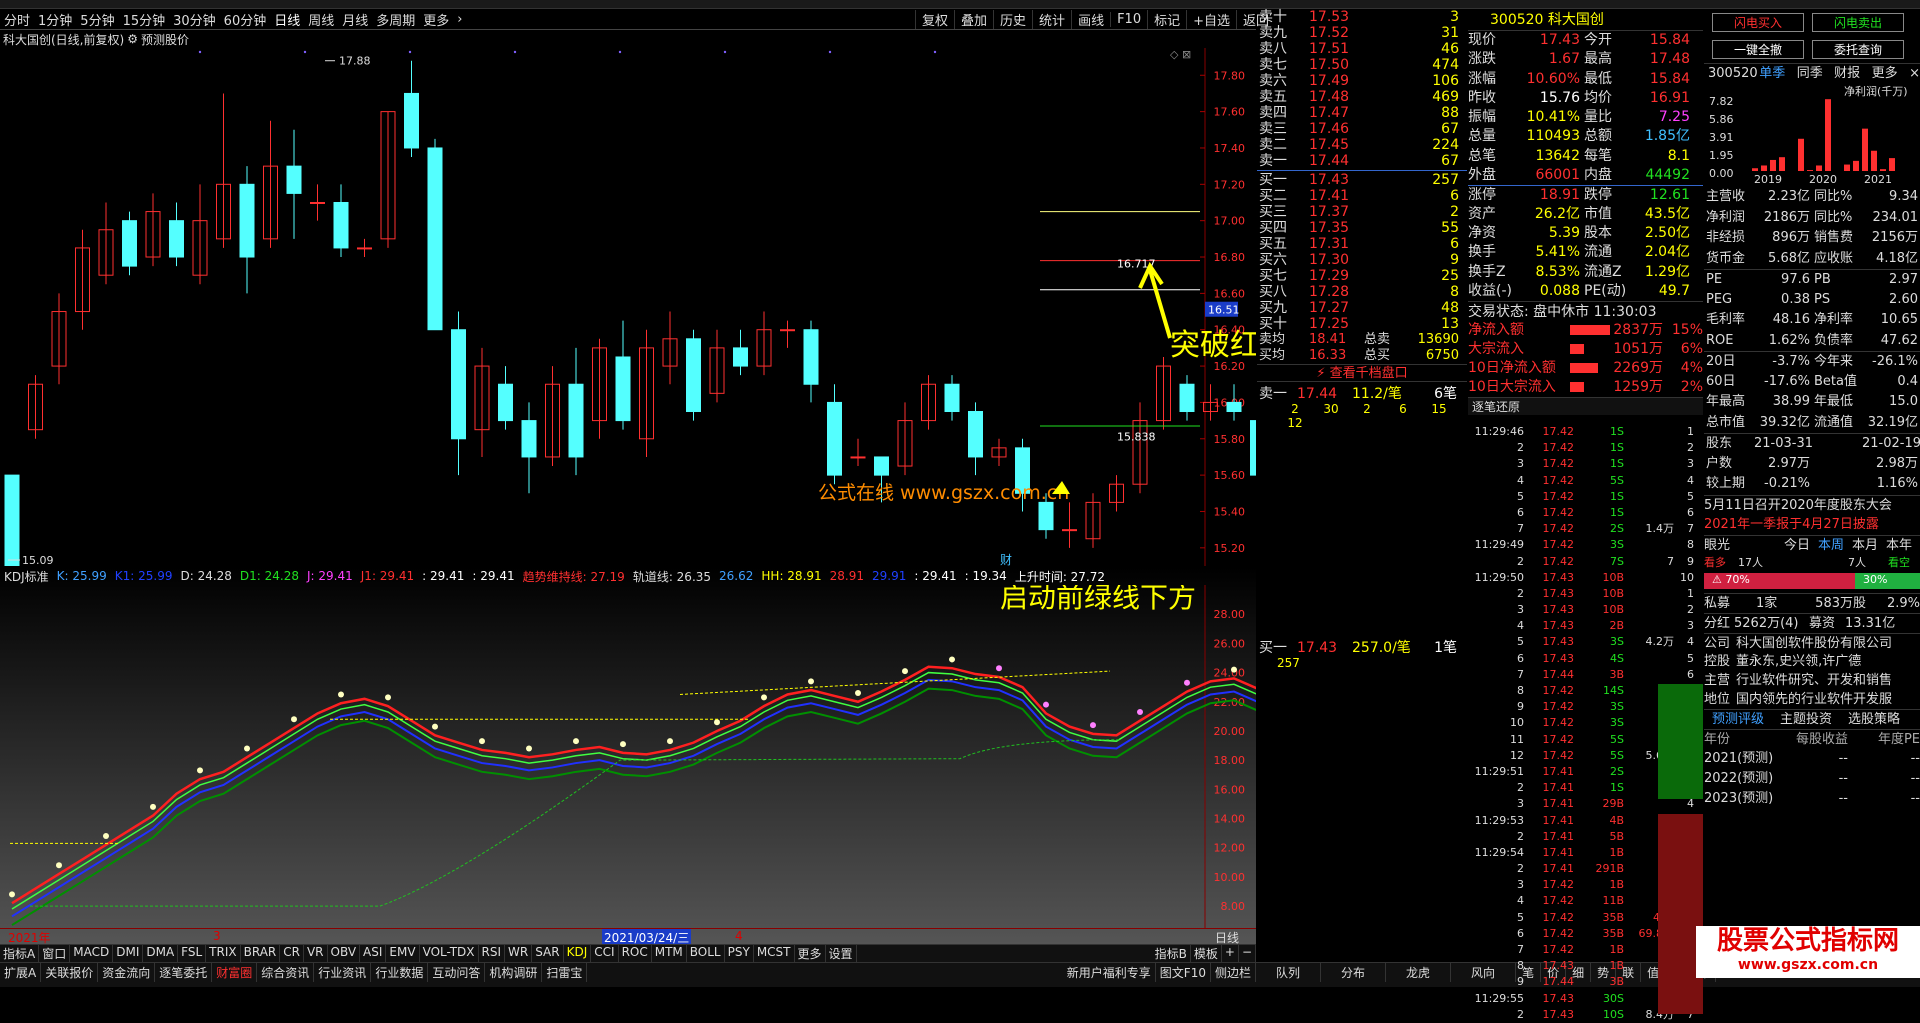  Describe the element at coordinates (1166, 19) in the screenshot. I see `tool-button-6: 标记` at that location.